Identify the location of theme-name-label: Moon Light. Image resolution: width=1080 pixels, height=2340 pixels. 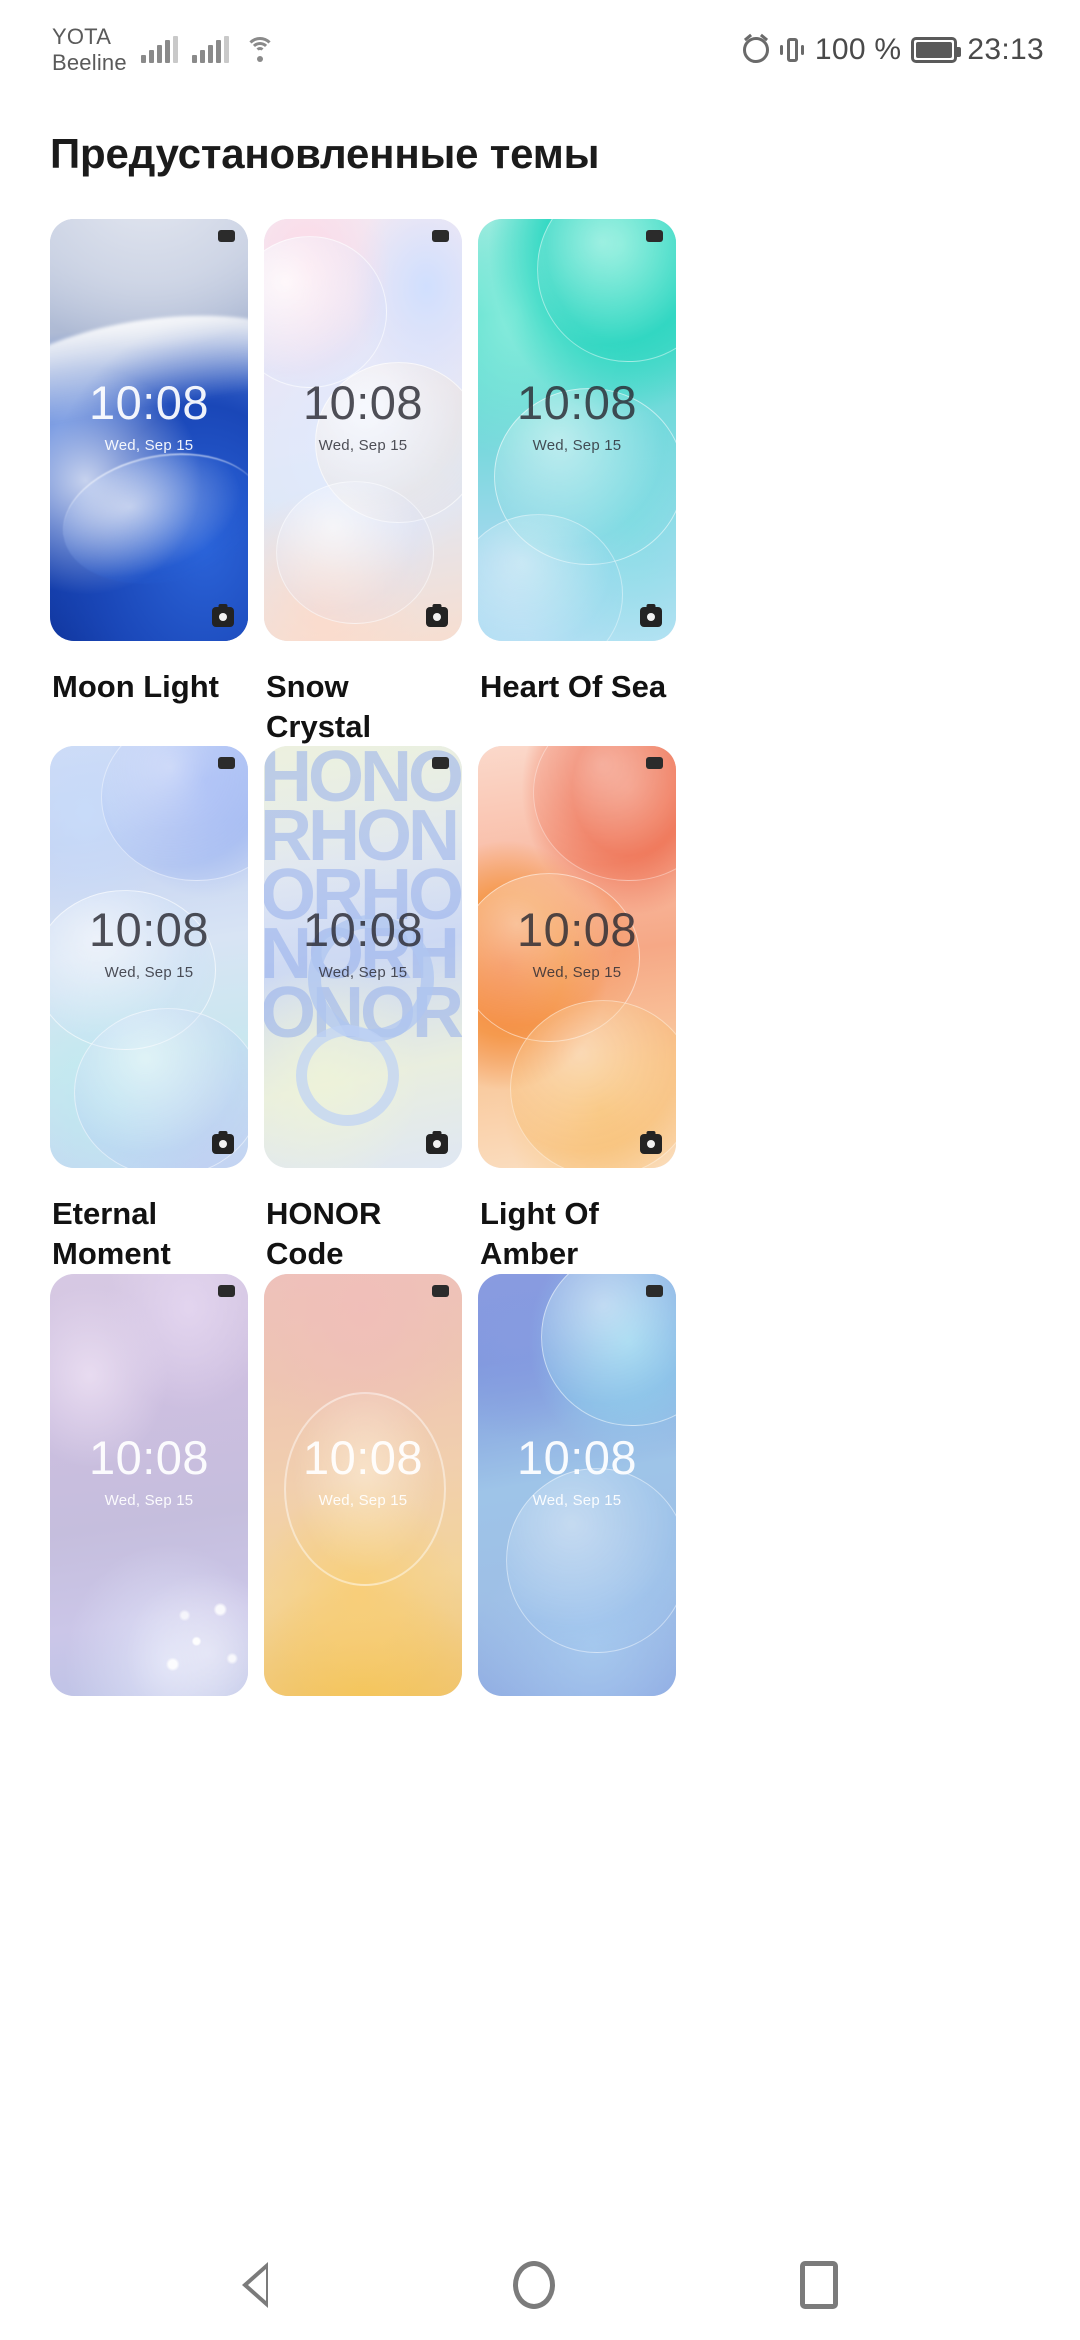
(135, 686).